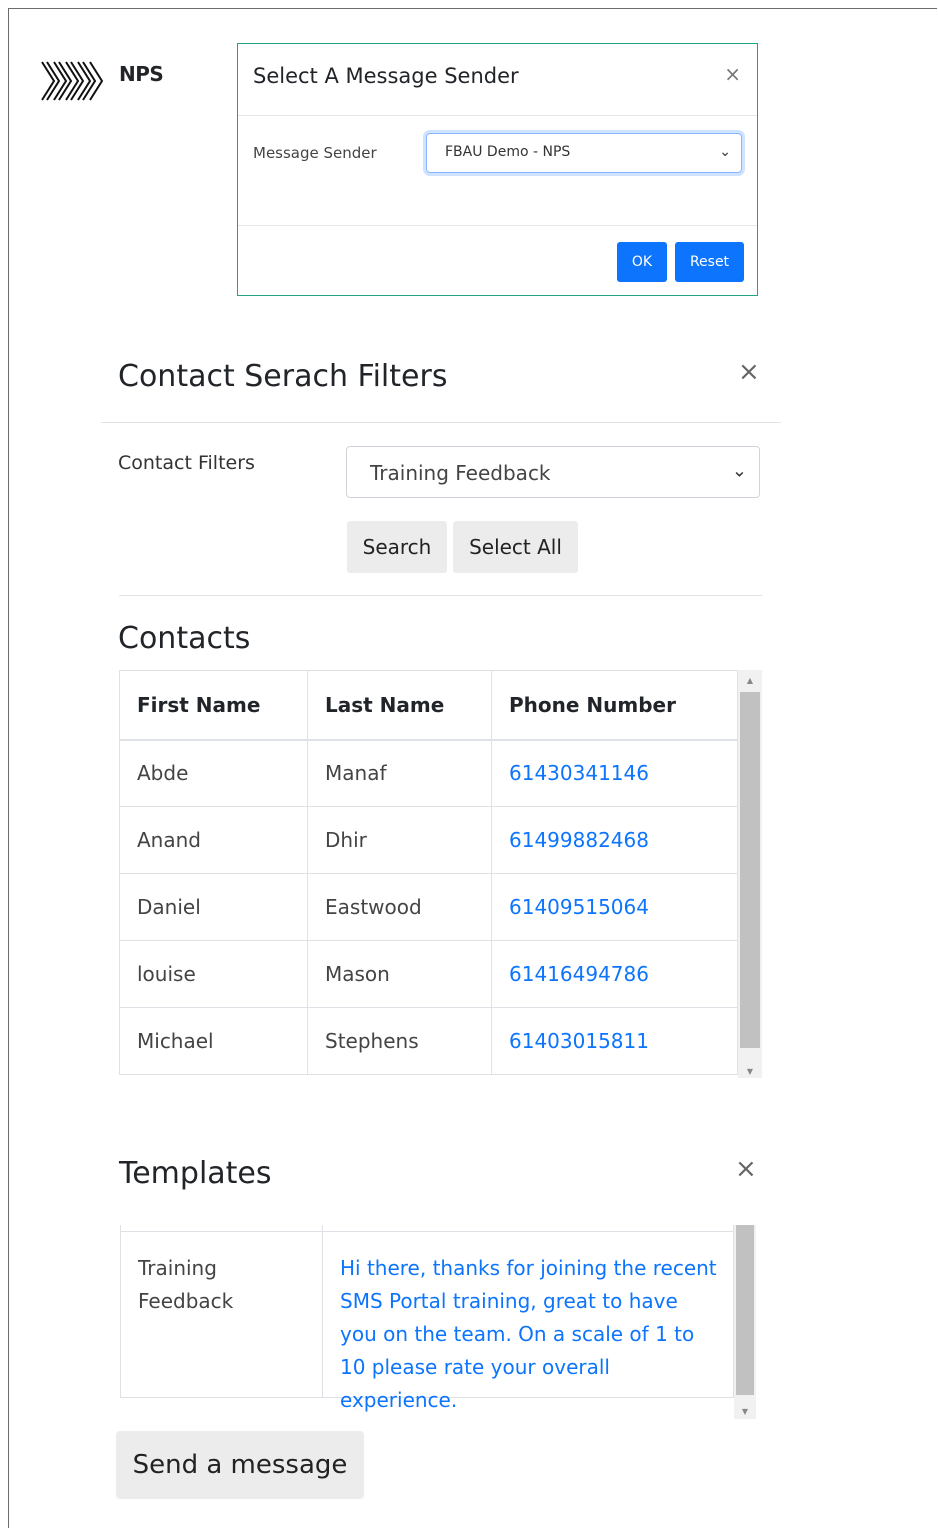  What do you see at coordinates (195, 1173) in the screenshot?
I see `templates-title: Templates` at bounding box center [195, 1173].